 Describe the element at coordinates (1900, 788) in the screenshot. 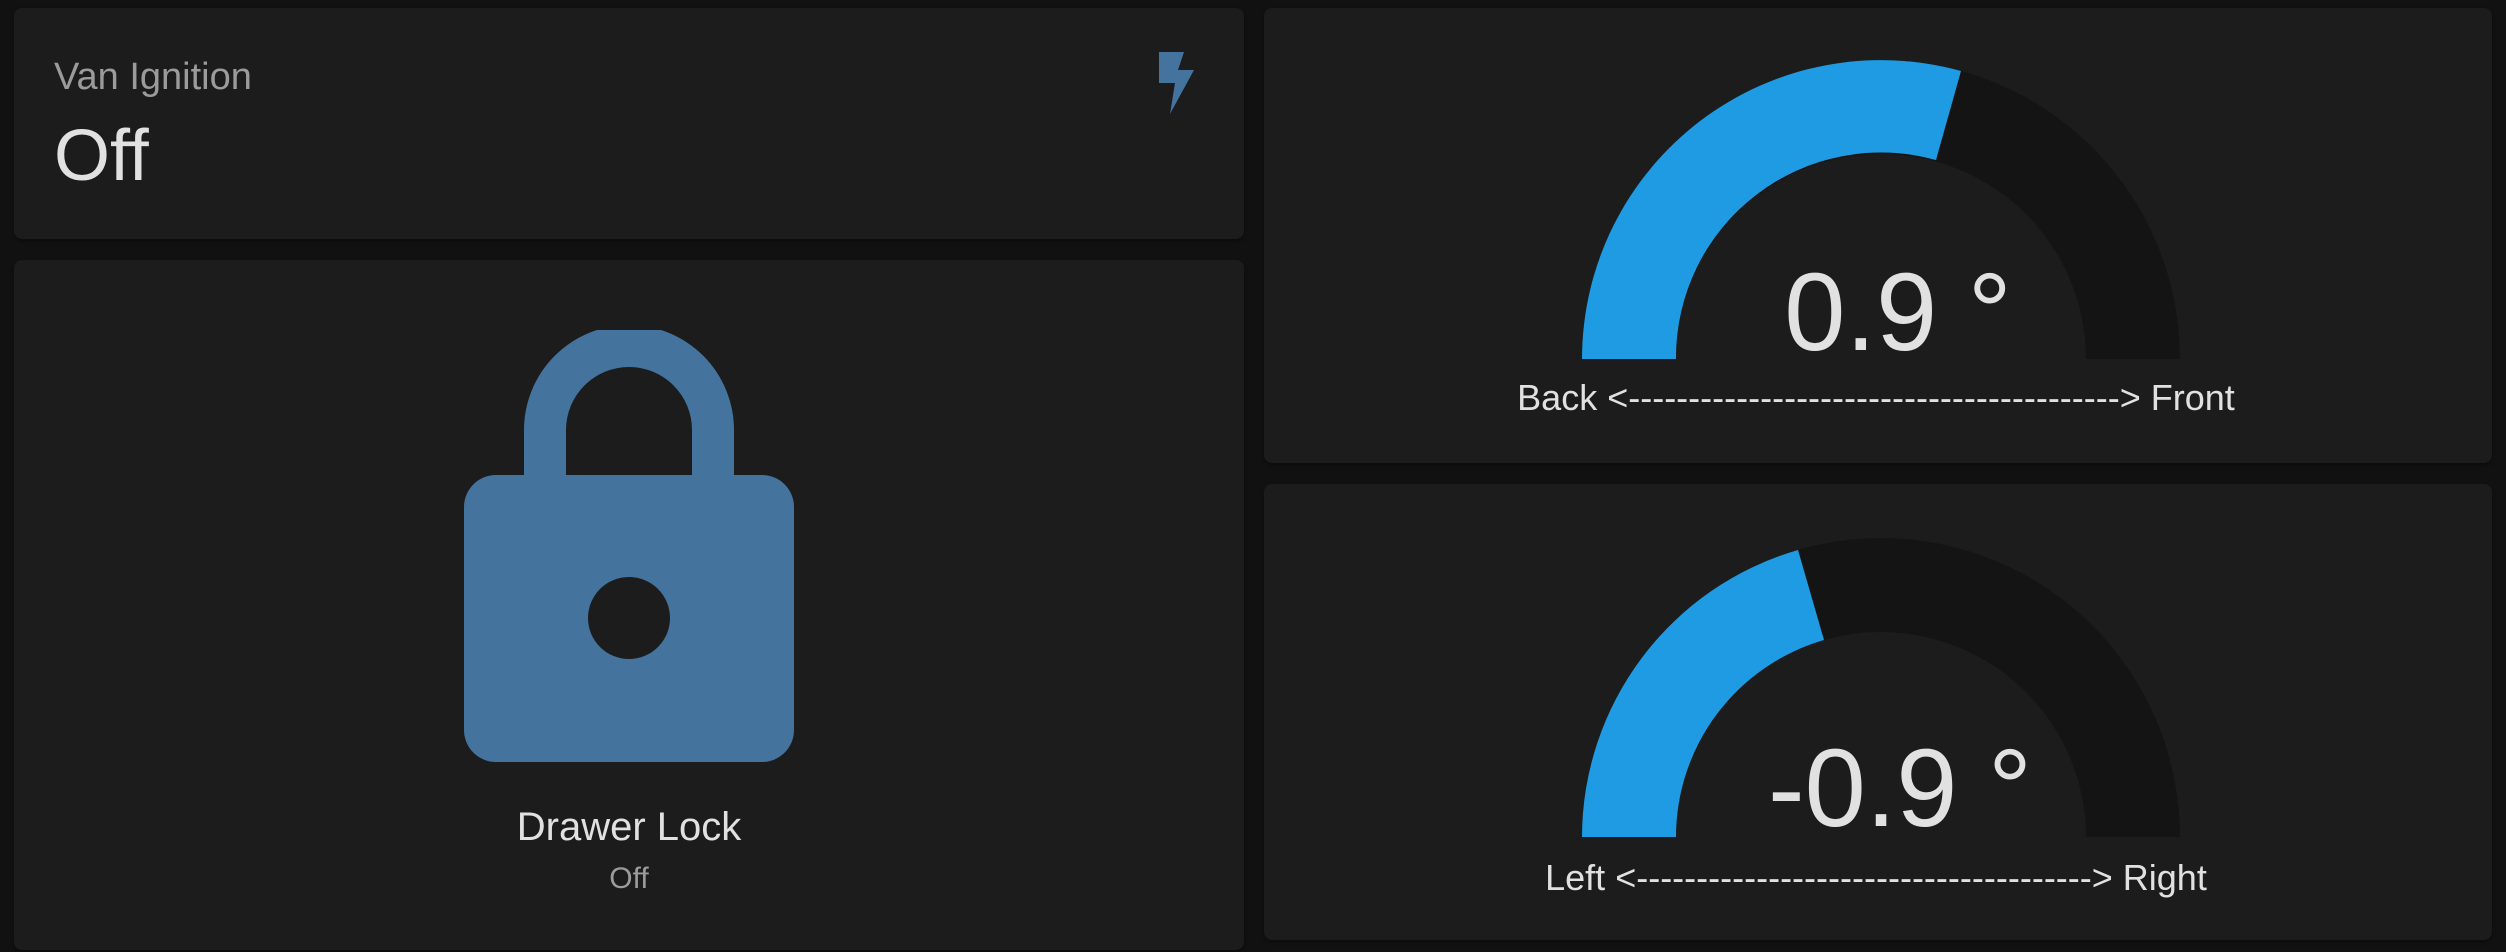

I see `roll-value: -0.9 °` at that location.